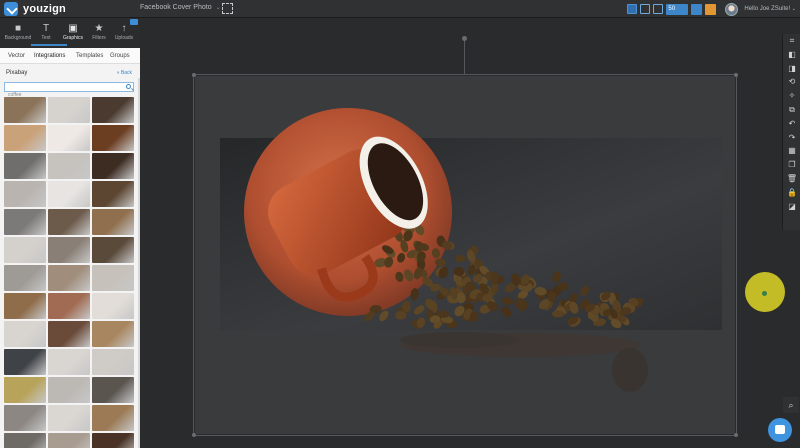 This screenshot has width=800, height=448. What do you see at coordinates (11, 9) in the screenshot?
I see `logo-icon` at bounding box center [11, 9].